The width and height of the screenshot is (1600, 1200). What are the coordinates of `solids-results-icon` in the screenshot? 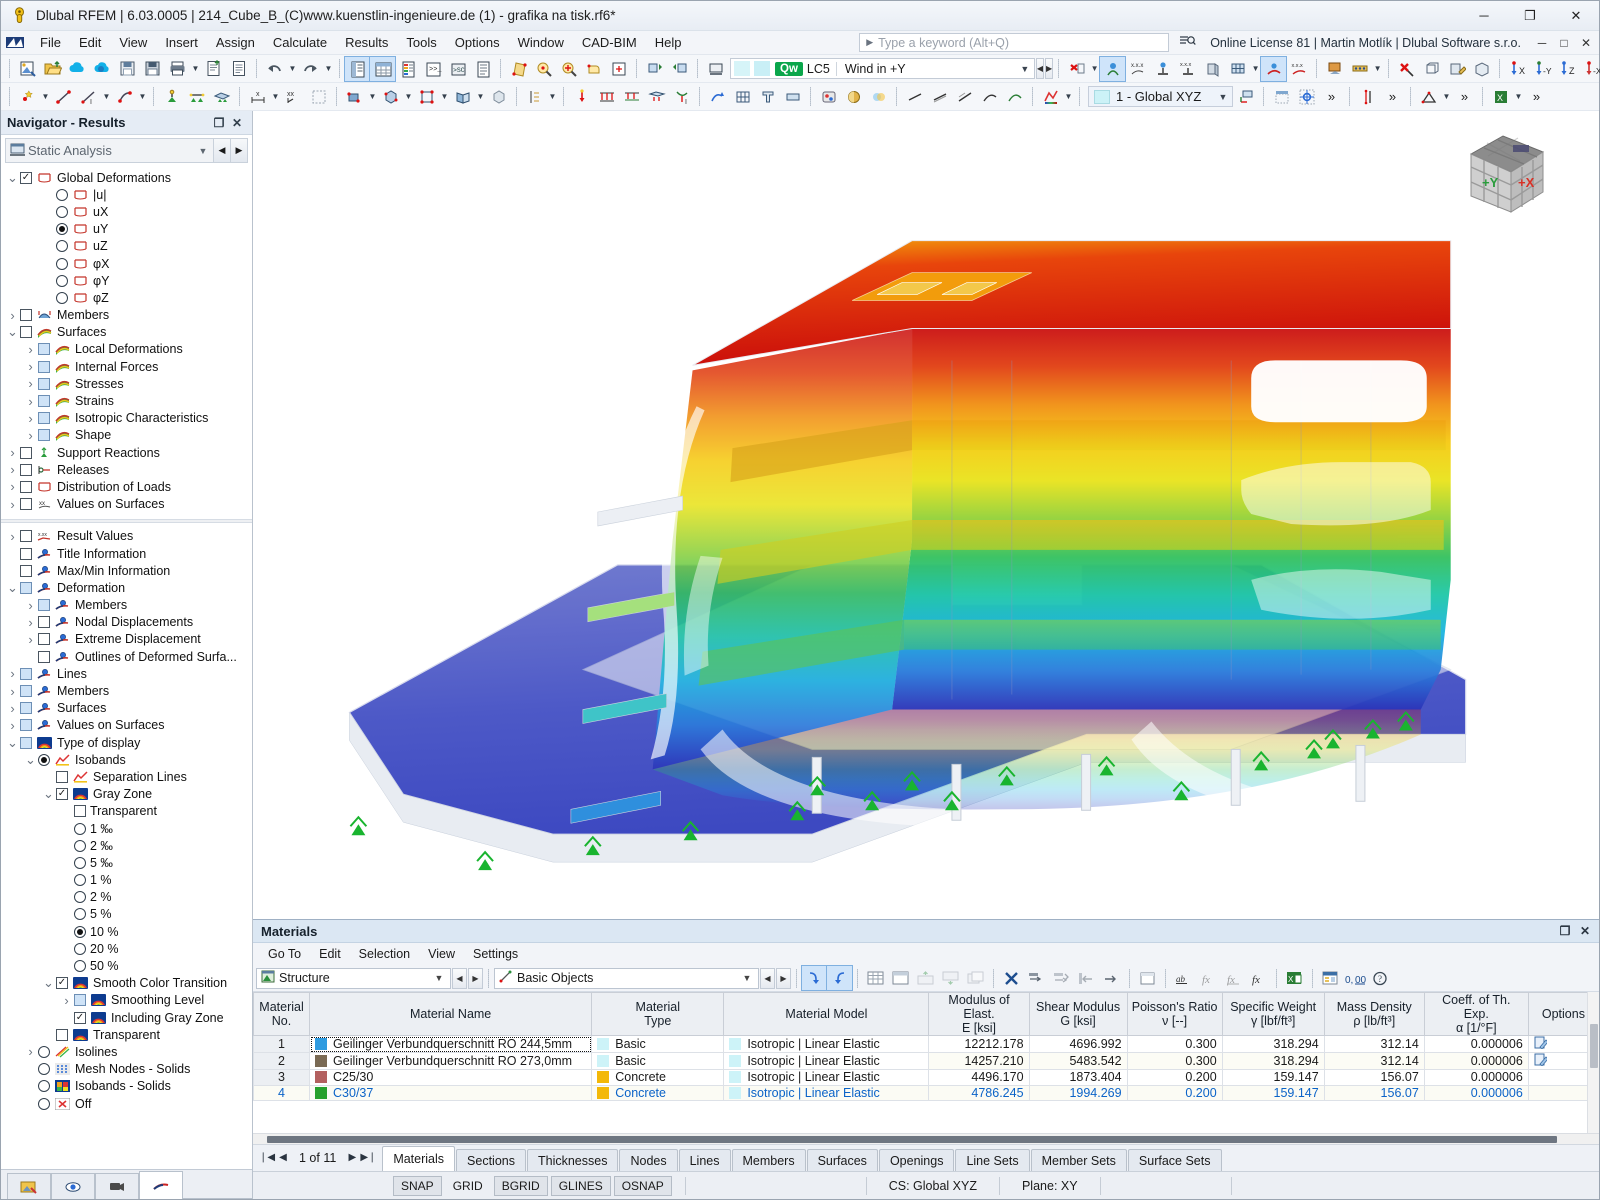 It's located at (1212, 69).